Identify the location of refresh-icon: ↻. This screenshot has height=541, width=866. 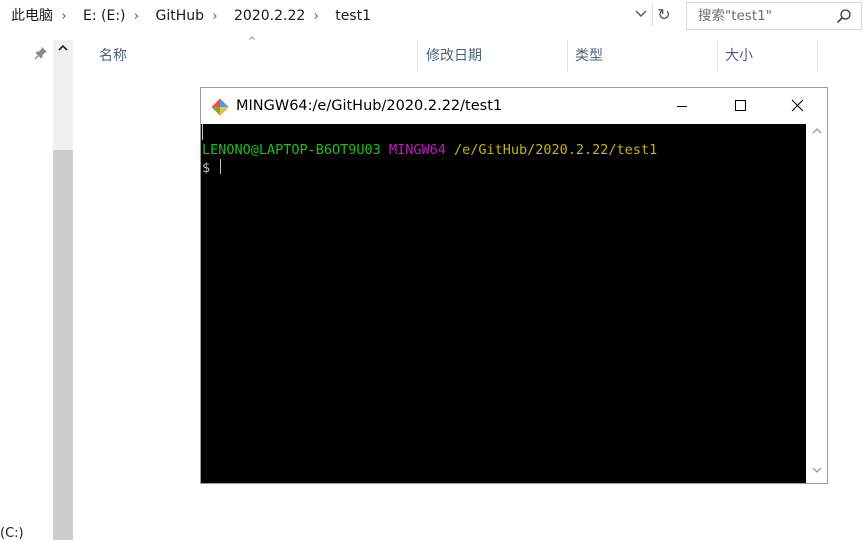
(663, 15).